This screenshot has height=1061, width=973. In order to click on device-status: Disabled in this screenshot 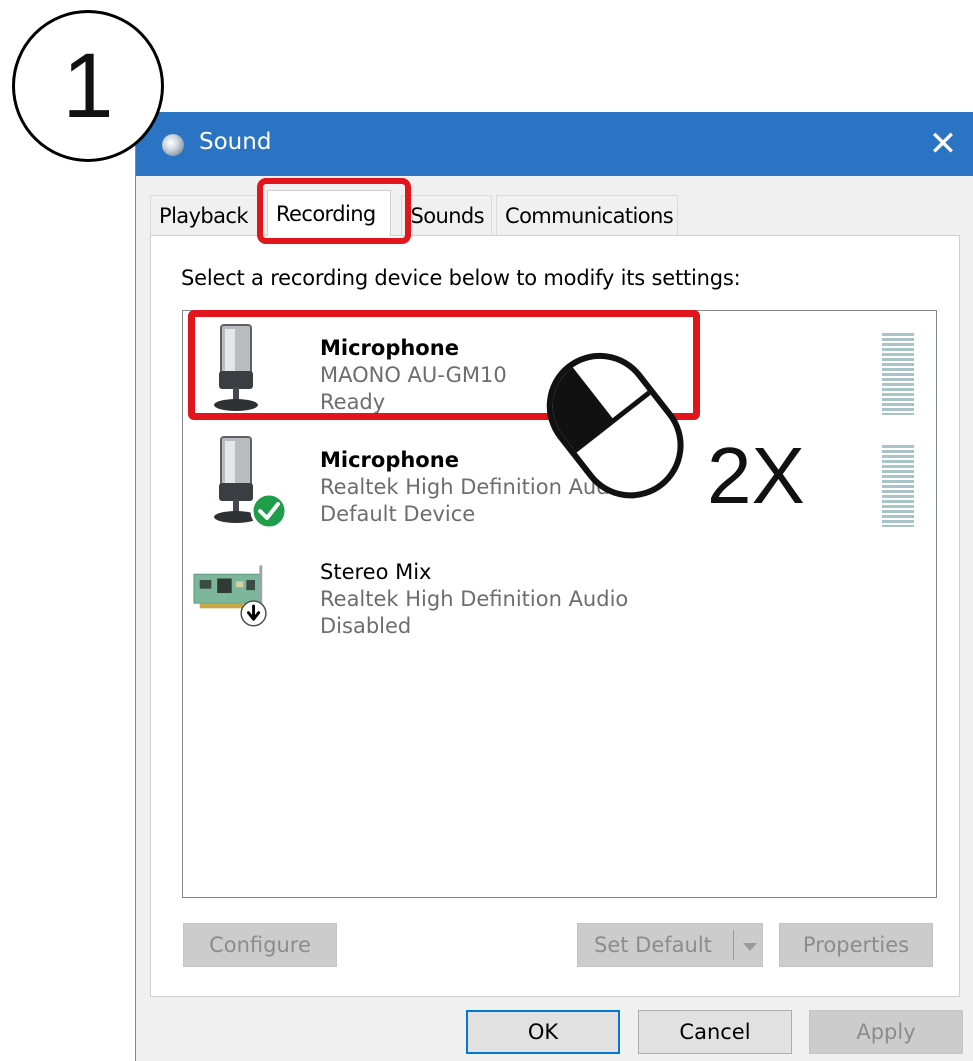, I will do `click(366, 626)`.